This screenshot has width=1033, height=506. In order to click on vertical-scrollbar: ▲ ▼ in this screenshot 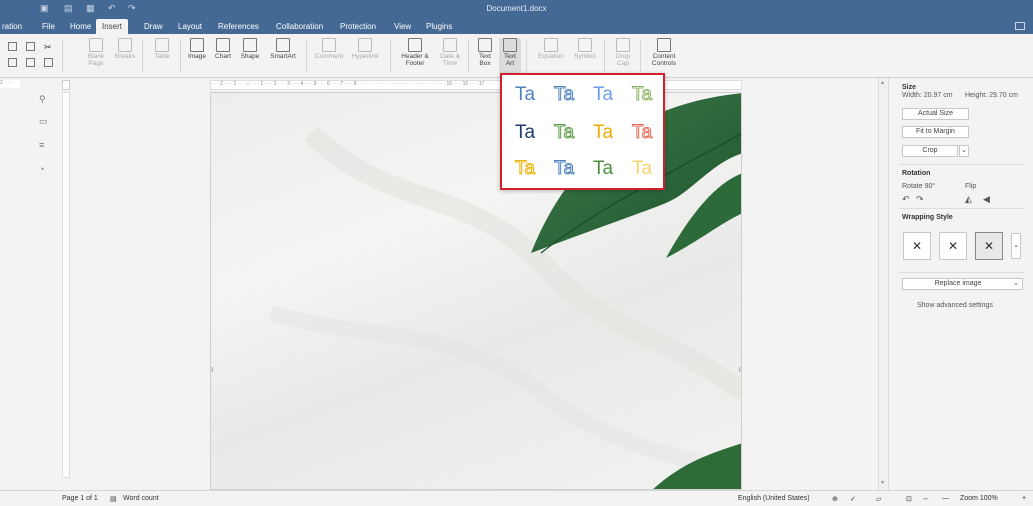, I will do `click(882, 284)`.